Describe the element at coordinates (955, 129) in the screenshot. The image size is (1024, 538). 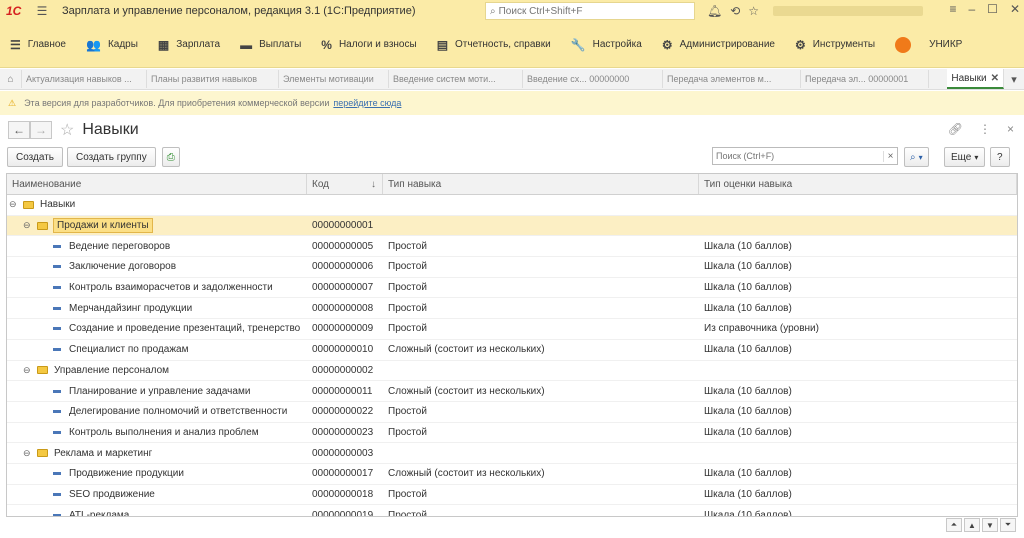
I see `link-icon: 🔗︎` at that location.